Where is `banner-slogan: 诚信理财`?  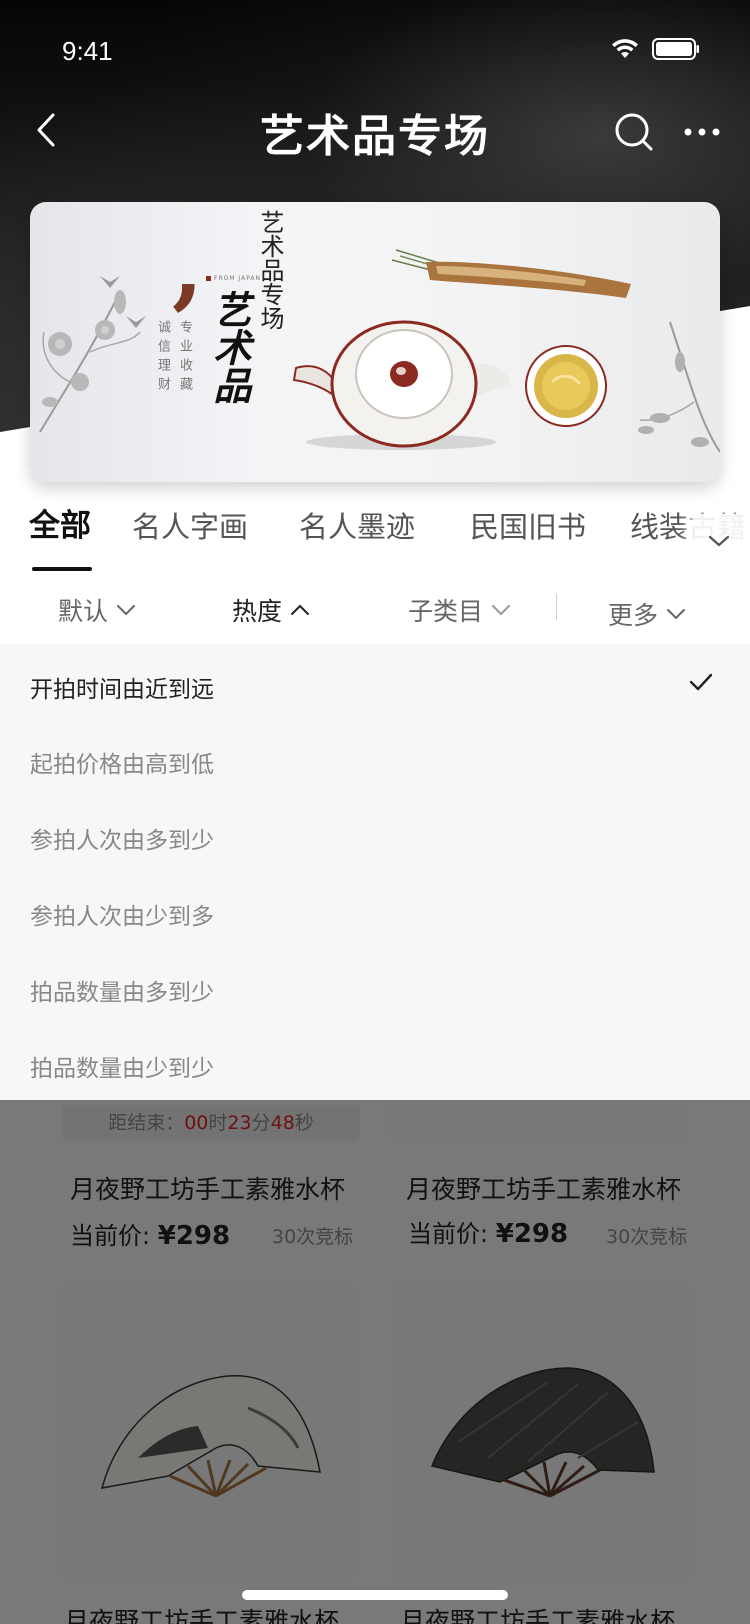 banner-slogan: 诚信理财 is located at coordinates (162, 358).